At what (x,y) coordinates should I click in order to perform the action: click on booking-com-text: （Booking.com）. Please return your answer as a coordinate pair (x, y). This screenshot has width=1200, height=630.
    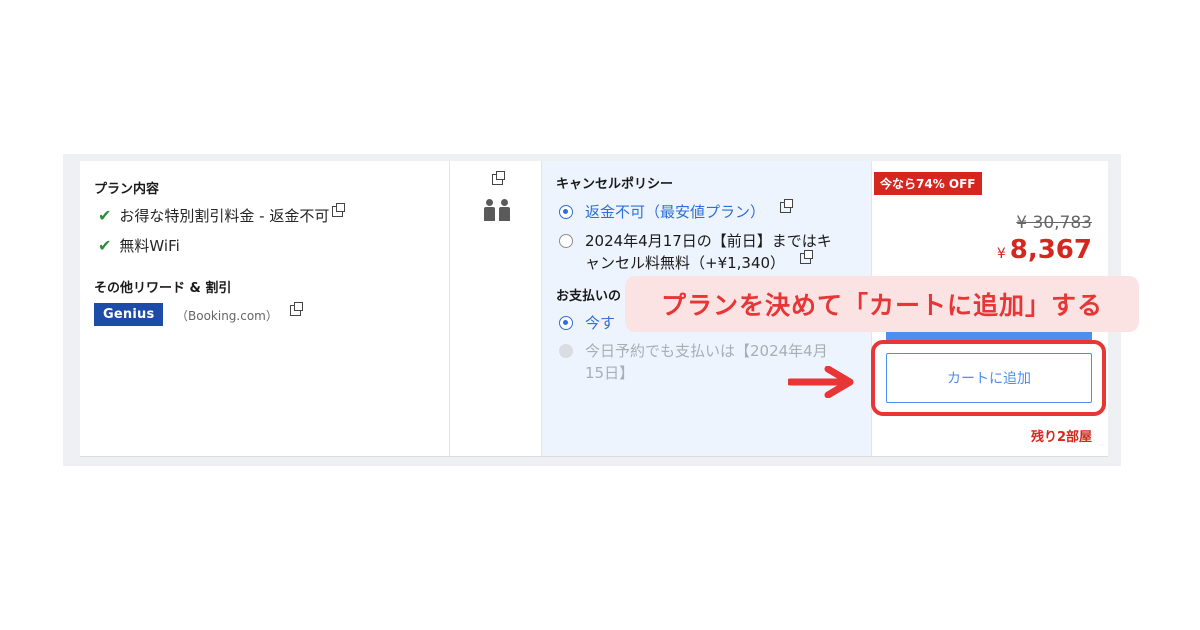
    Looking at the image, I should click on (227, 316).